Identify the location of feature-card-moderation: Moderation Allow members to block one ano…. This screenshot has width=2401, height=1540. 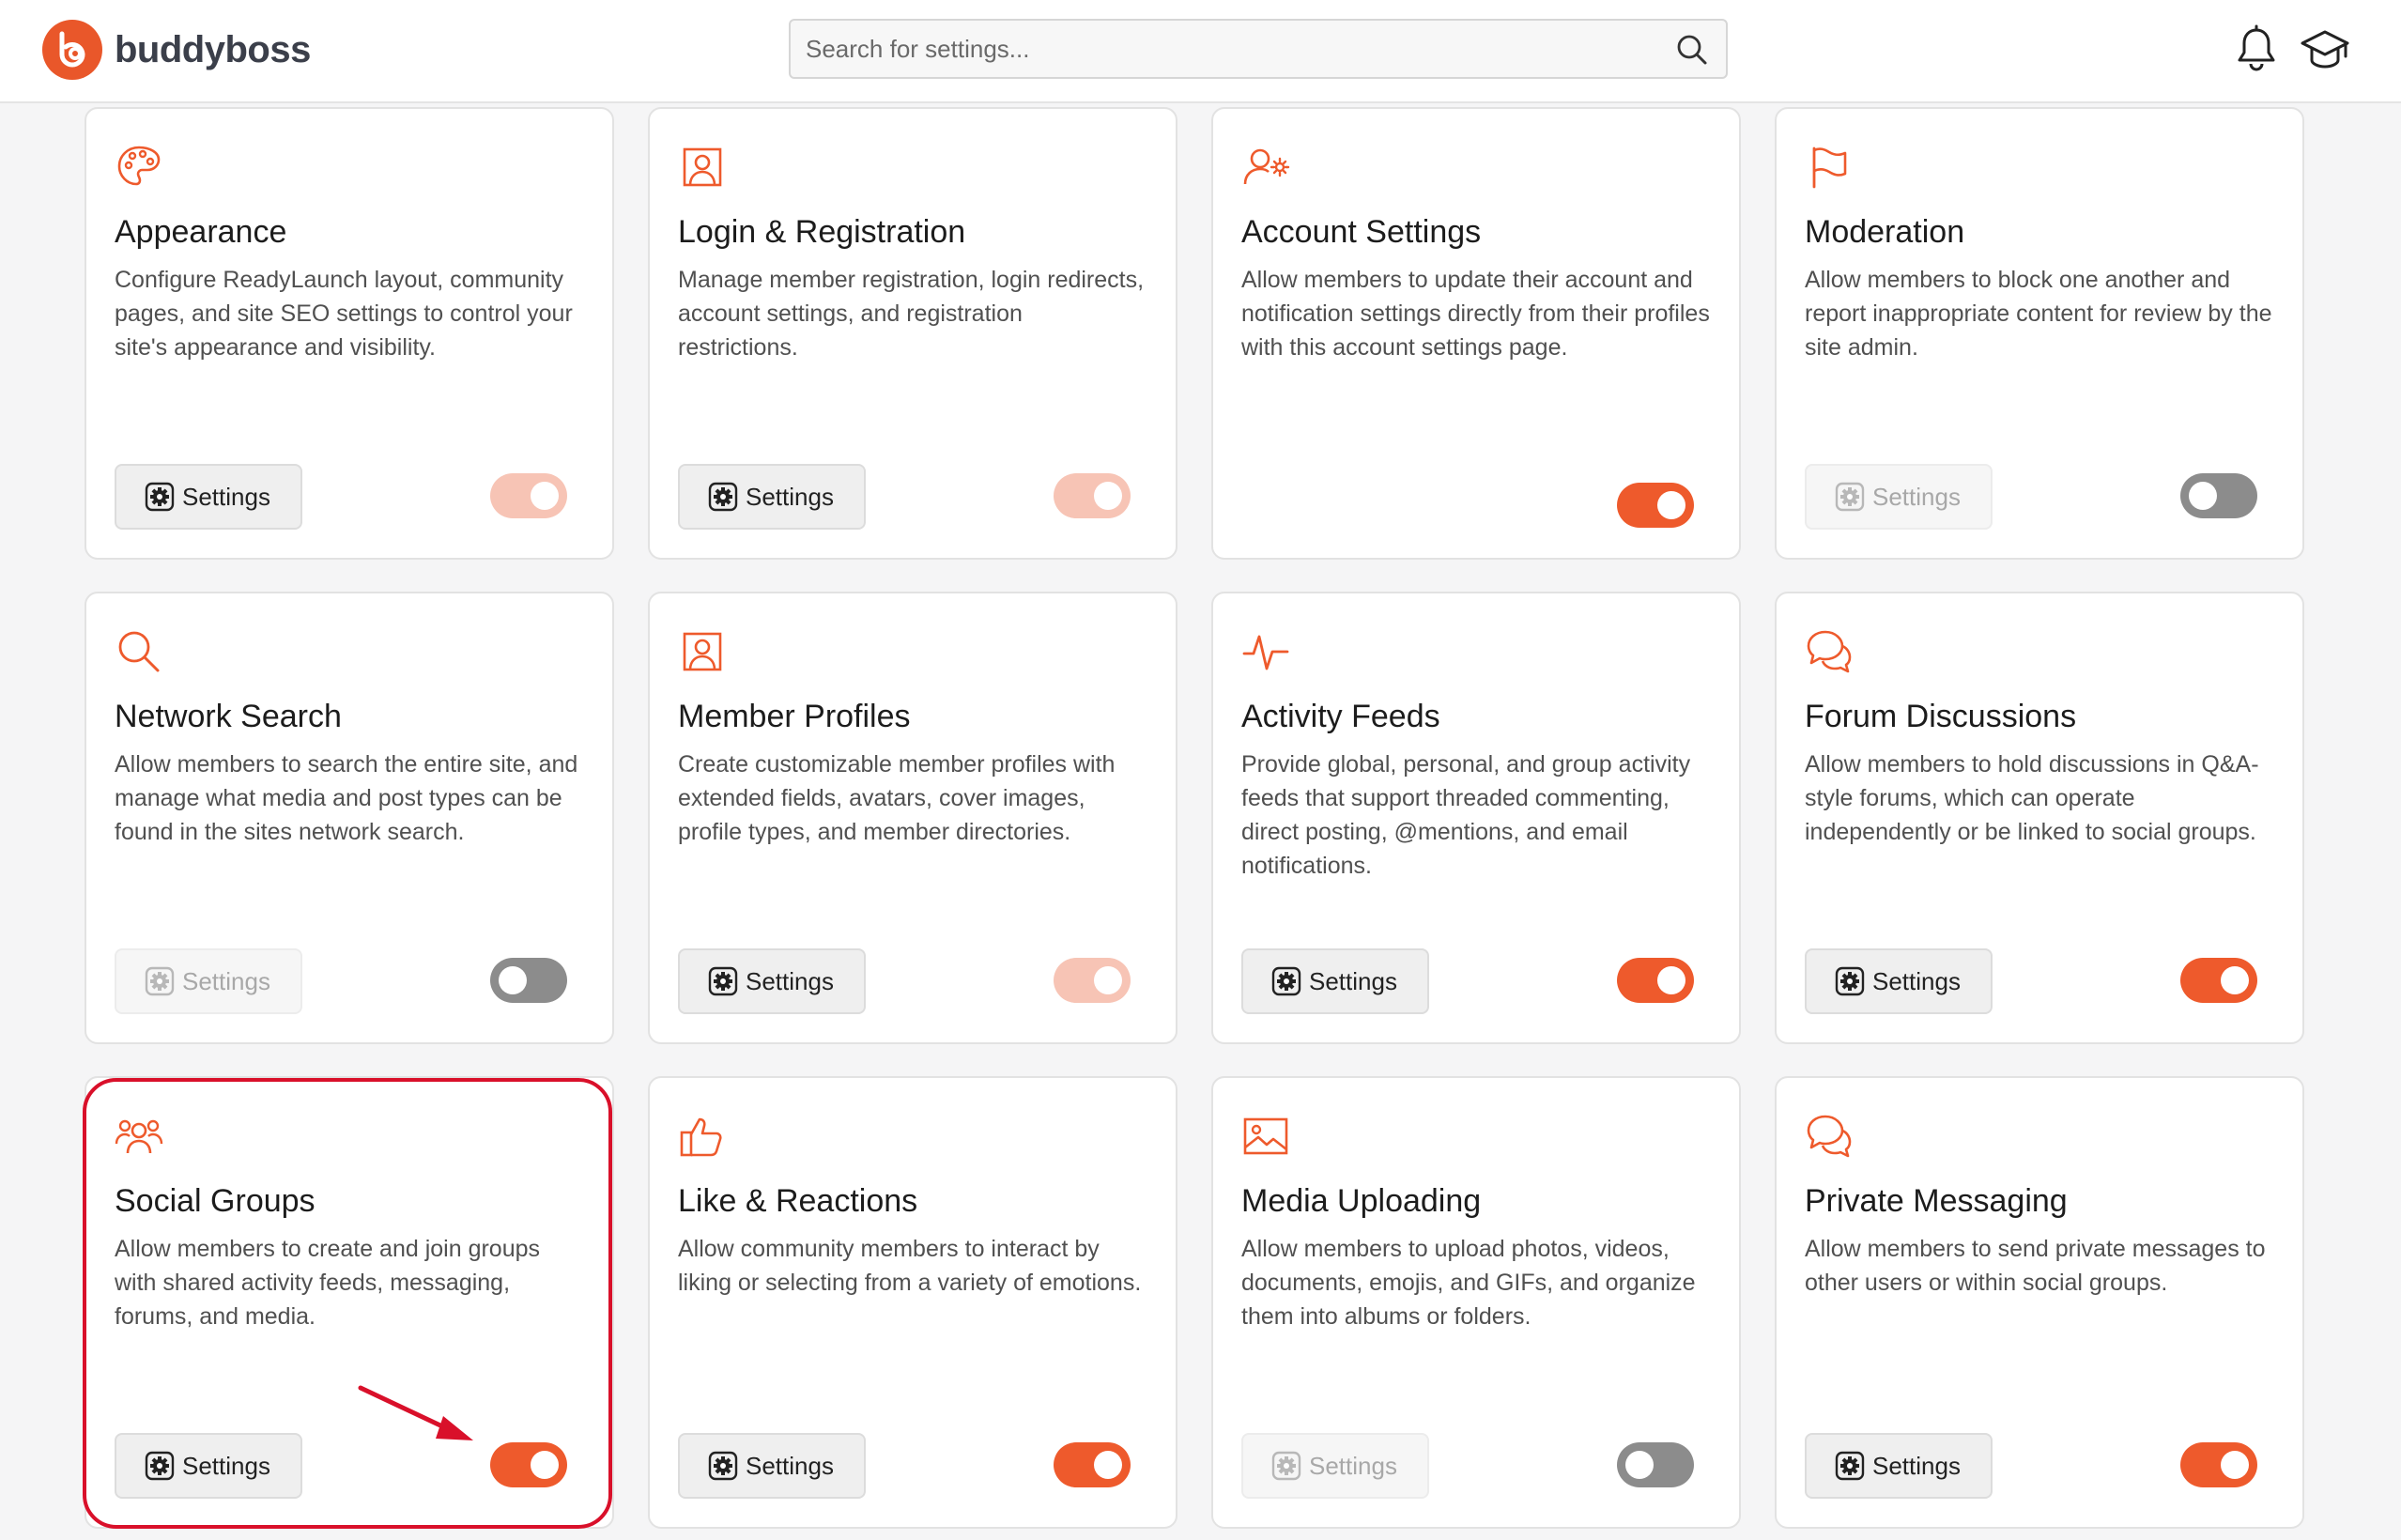
(2039, 333).